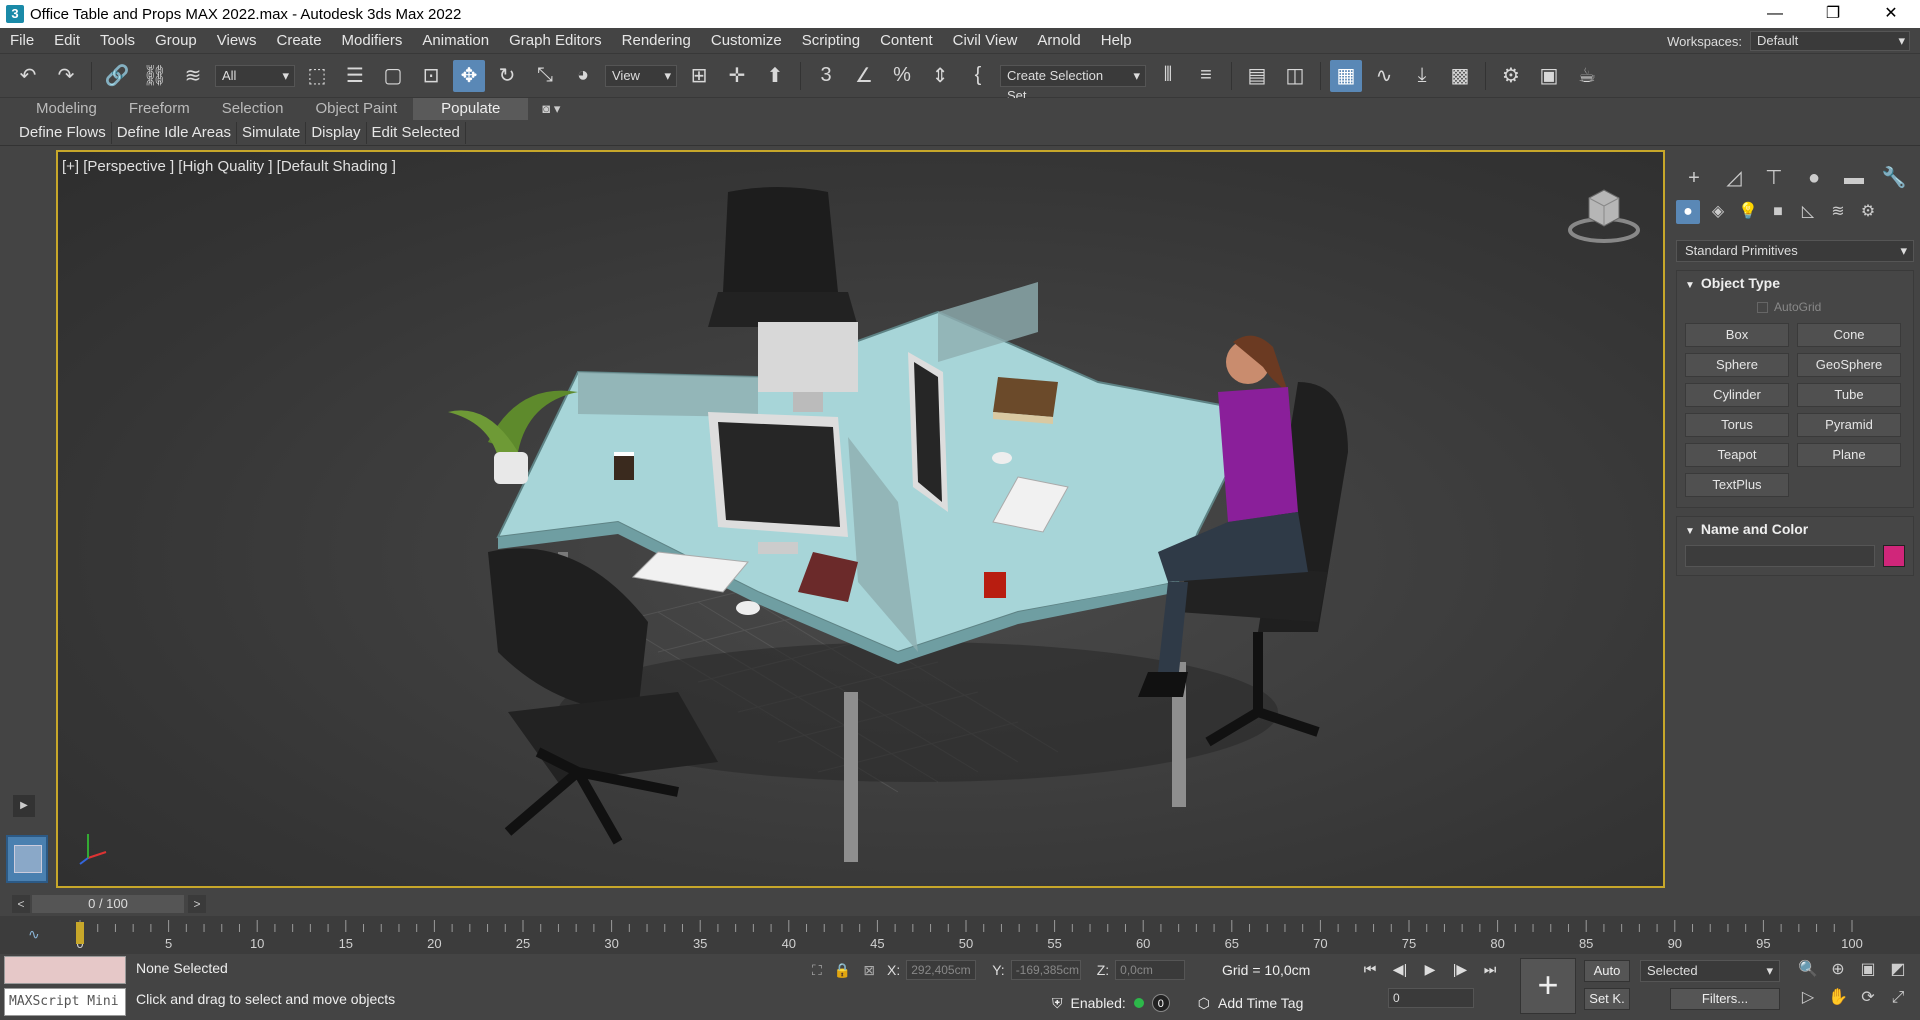 Image resolution: width=1920 pixels, height=1020 pixels. I want to click on object-color-swatch, so click(1894, 556).